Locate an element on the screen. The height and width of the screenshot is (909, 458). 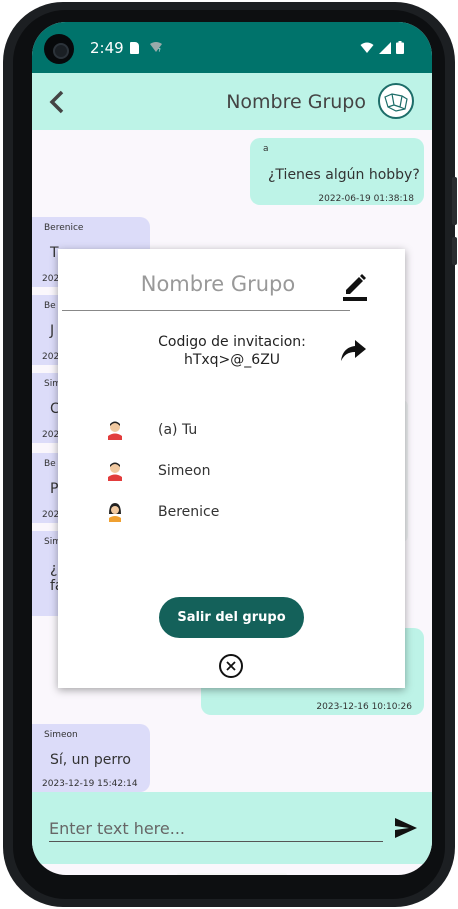
battery-icon is located at coordinates (400, 47).